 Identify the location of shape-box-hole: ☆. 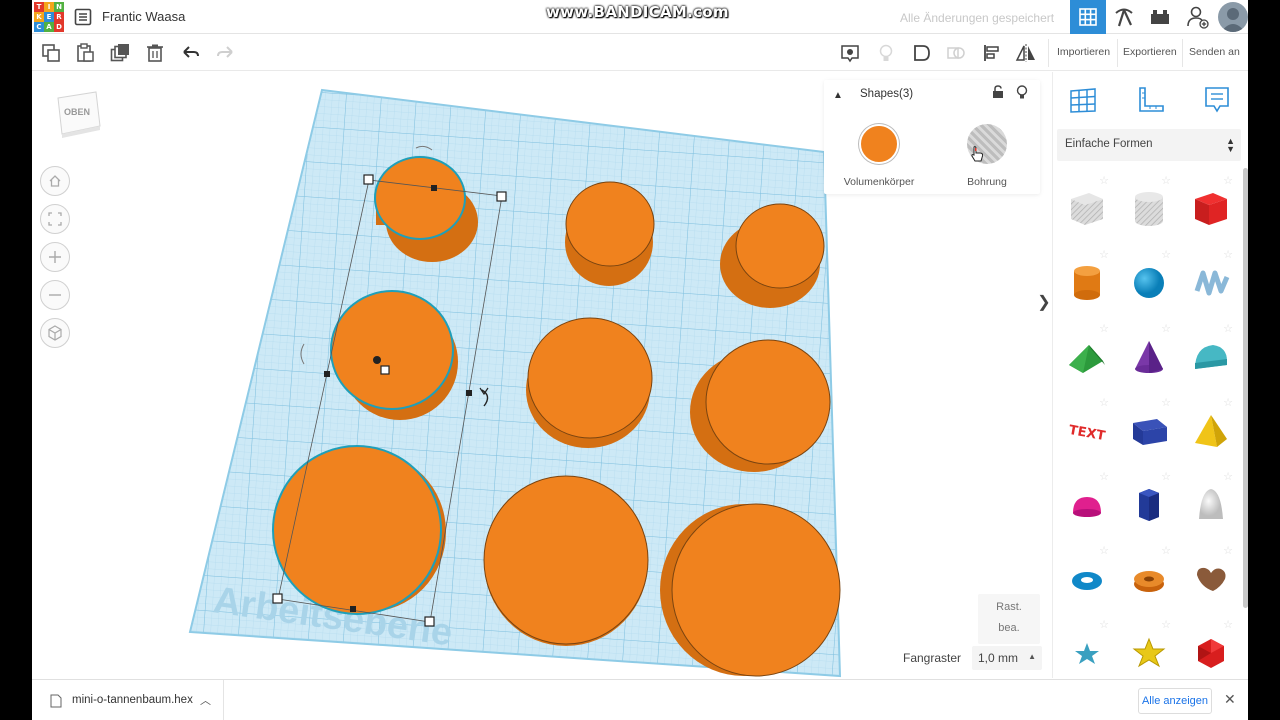
(1087, 209).